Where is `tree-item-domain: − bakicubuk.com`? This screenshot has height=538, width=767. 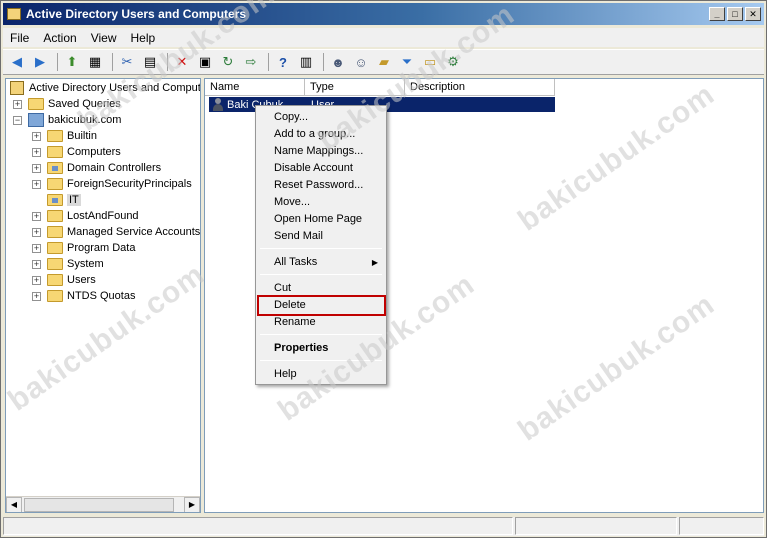 tree-item-domain: − bakicubuk.com is located at coordinates (67, 120).